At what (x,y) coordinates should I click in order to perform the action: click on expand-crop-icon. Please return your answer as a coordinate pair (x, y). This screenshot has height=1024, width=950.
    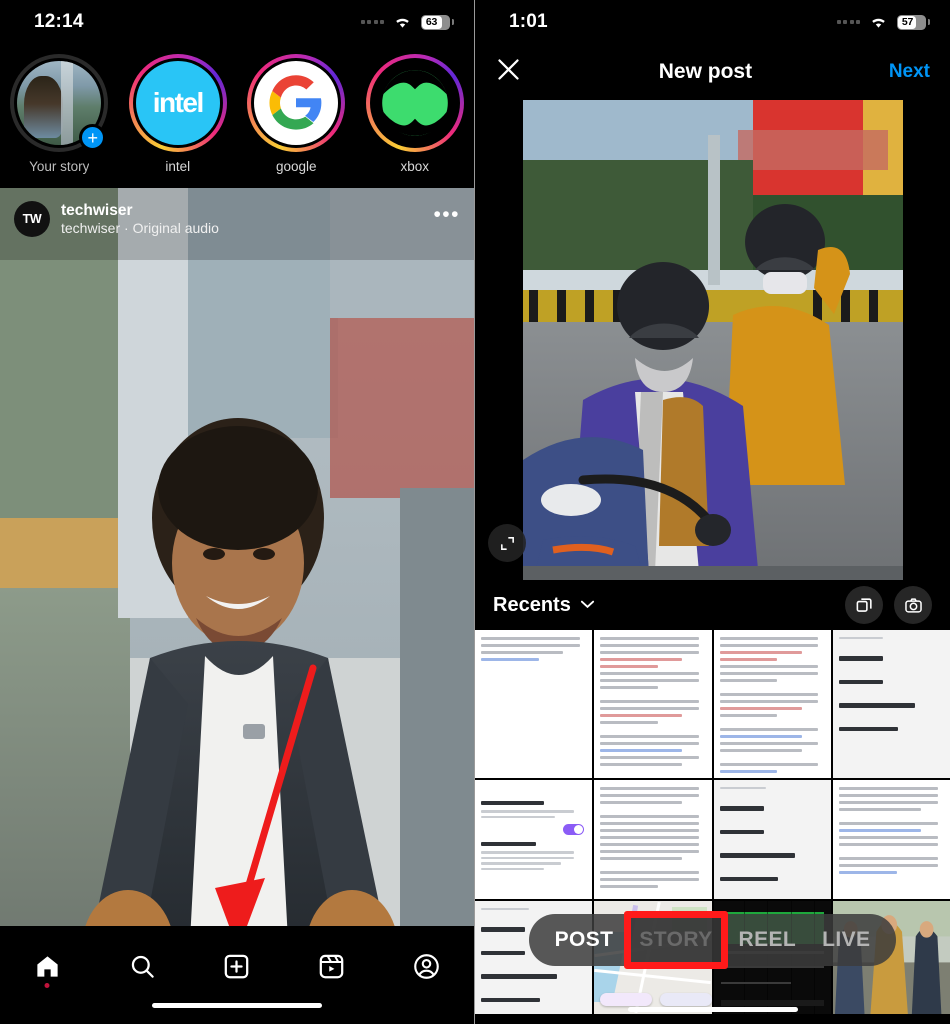
    Looking at the image, I should click on (507, 543).